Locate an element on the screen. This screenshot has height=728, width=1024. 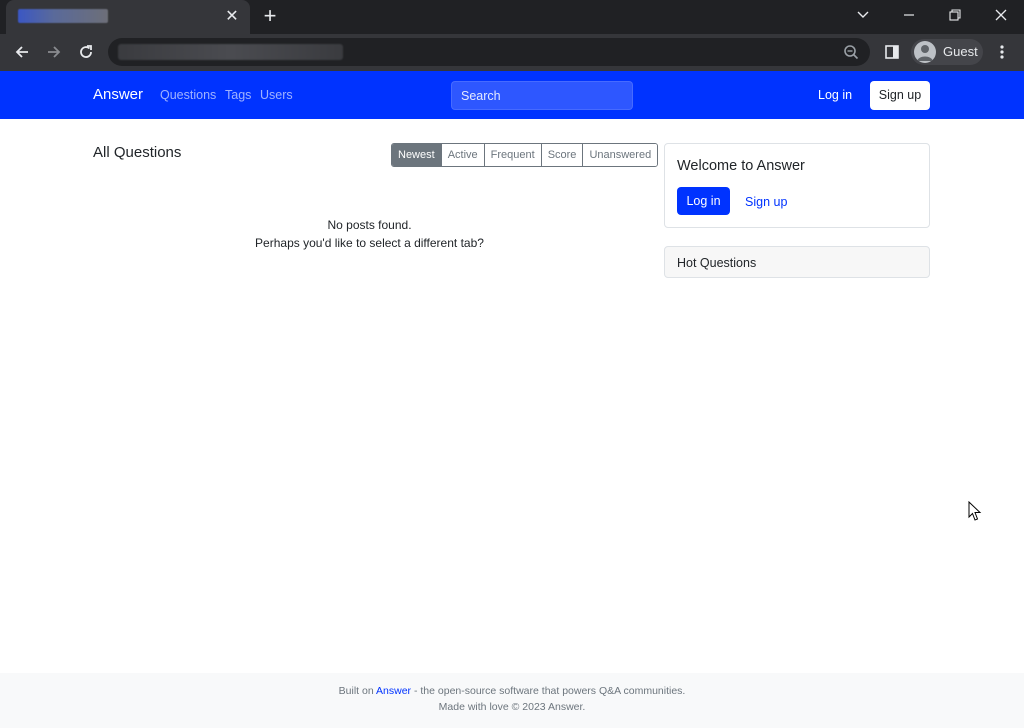
hot-questions-title: Hot Questions is located at coordinates (717, 263).